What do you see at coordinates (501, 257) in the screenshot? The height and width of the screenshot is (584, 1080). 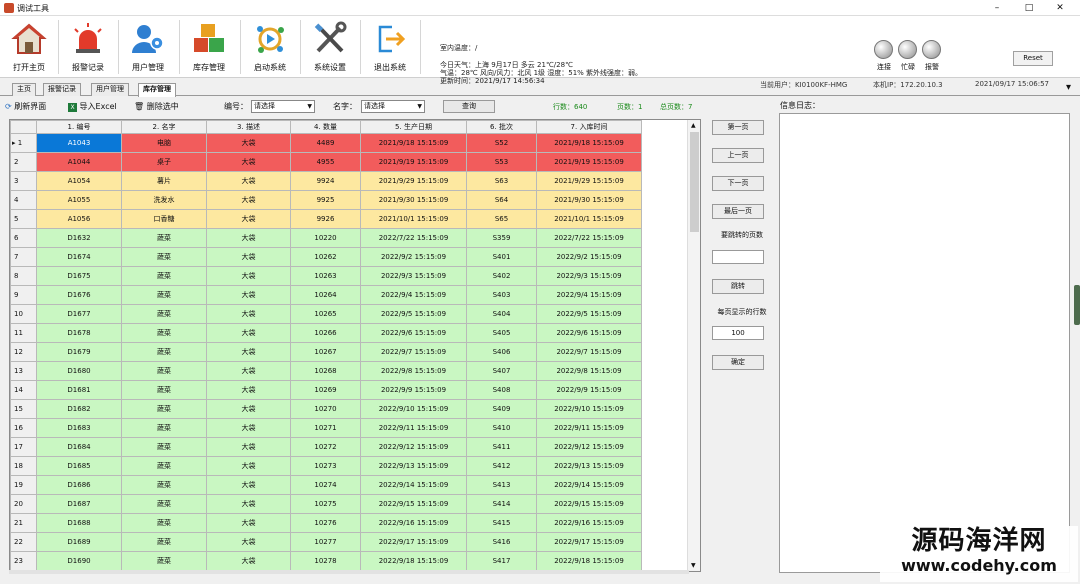 I see `table-cell: S401` at bounding box center [501, 257].